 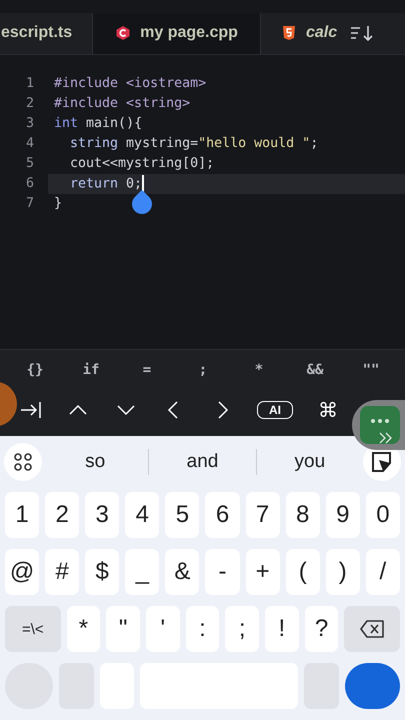 What do you see at coordinates (202, 462) in the screenshot?
I see `suggestion: and` at bounding box center [202, 462].